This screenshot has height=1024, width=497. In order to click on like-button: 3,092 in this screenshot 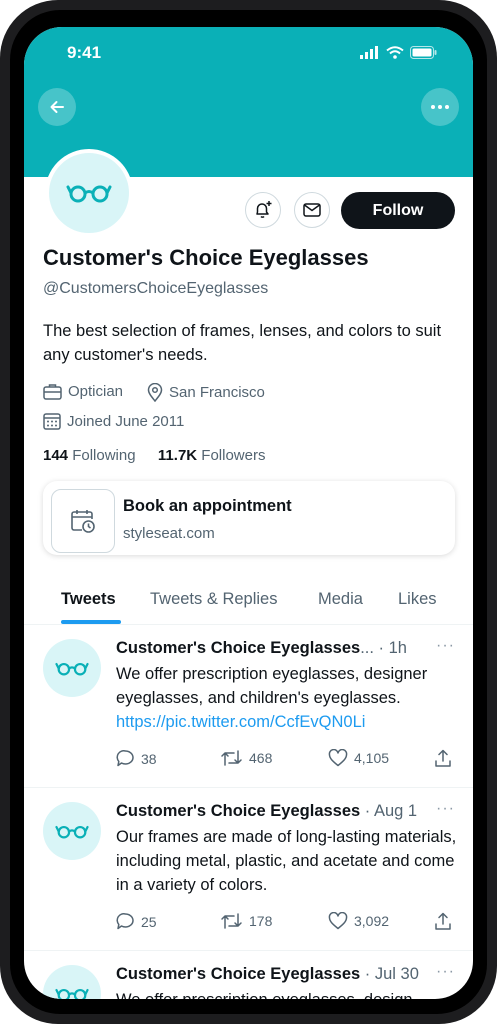, I will do `click(358, 921)`.